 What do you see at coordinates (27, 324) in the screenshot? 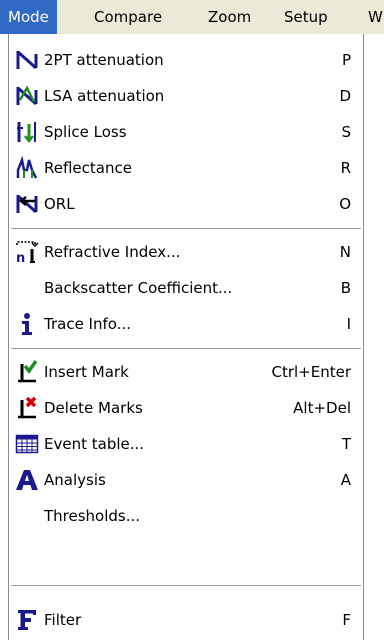
I see `info-icon` at bounding box center [27, 324].